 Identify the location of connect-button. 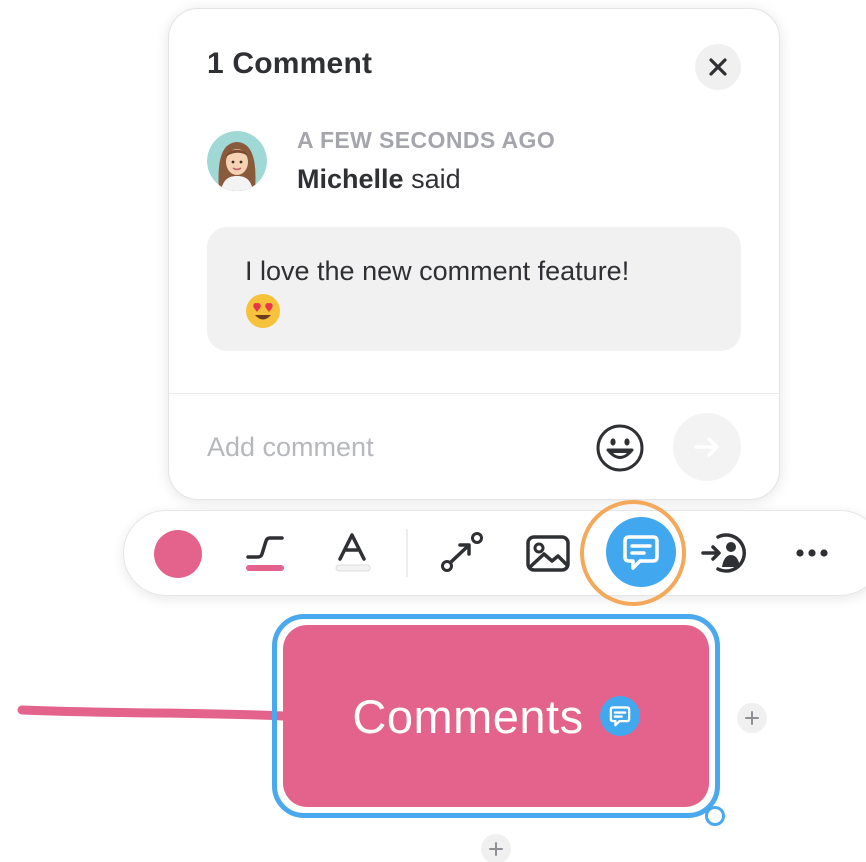
(462, 556).